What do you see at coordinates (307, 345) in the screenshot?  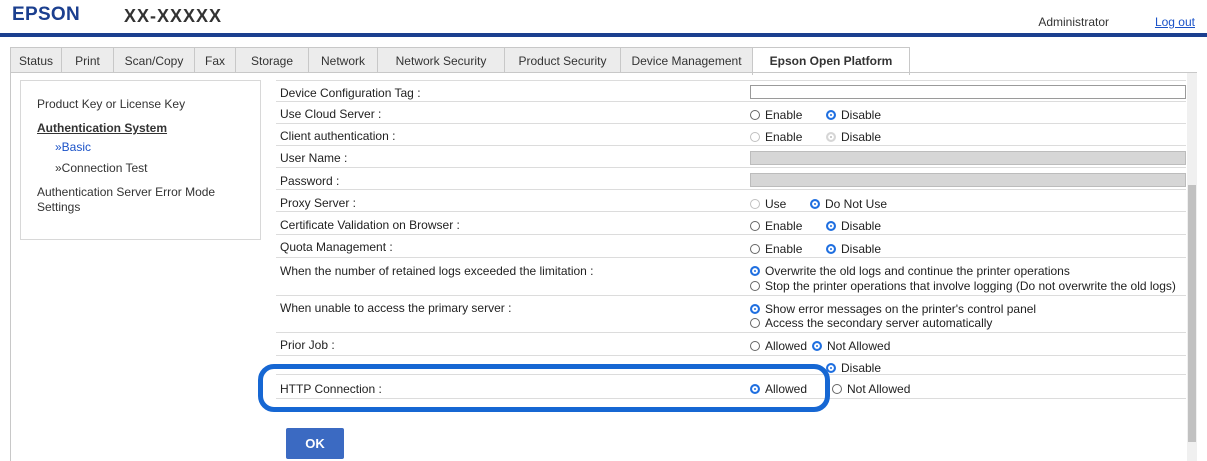 I see `prior-job-label: Prior Job :` at bounding box center [307, 345].